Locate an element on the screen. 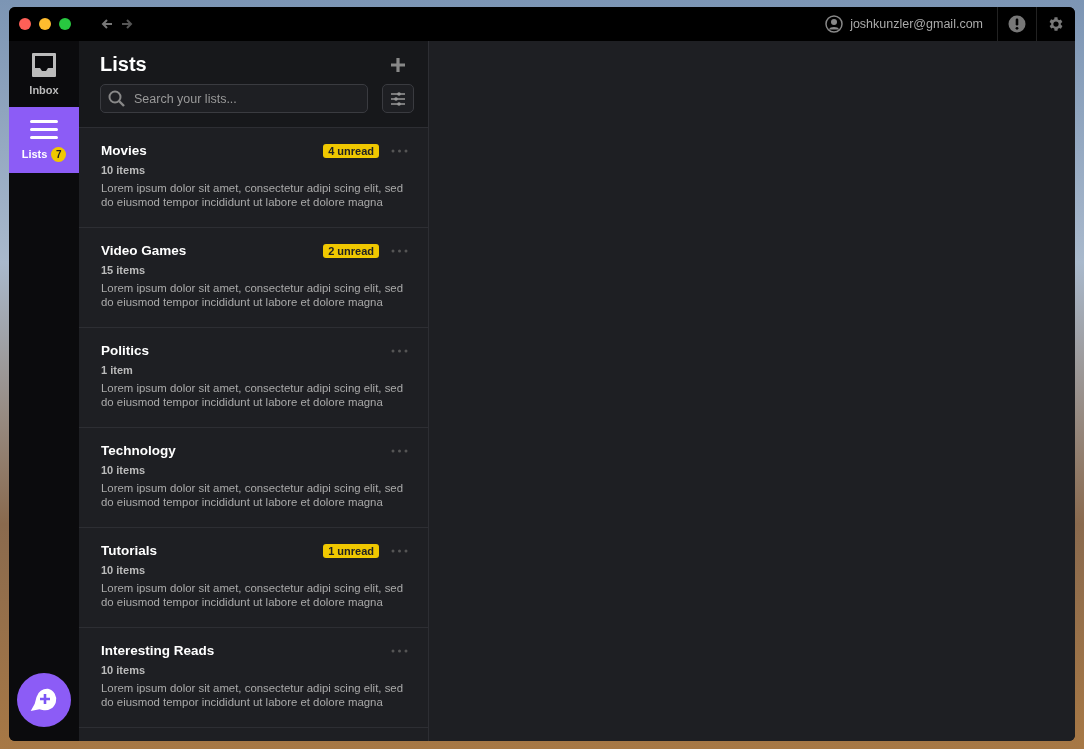 The image size is (1084, 749). inbox-nav-item: Inbox is located at coordinates (44, 74).